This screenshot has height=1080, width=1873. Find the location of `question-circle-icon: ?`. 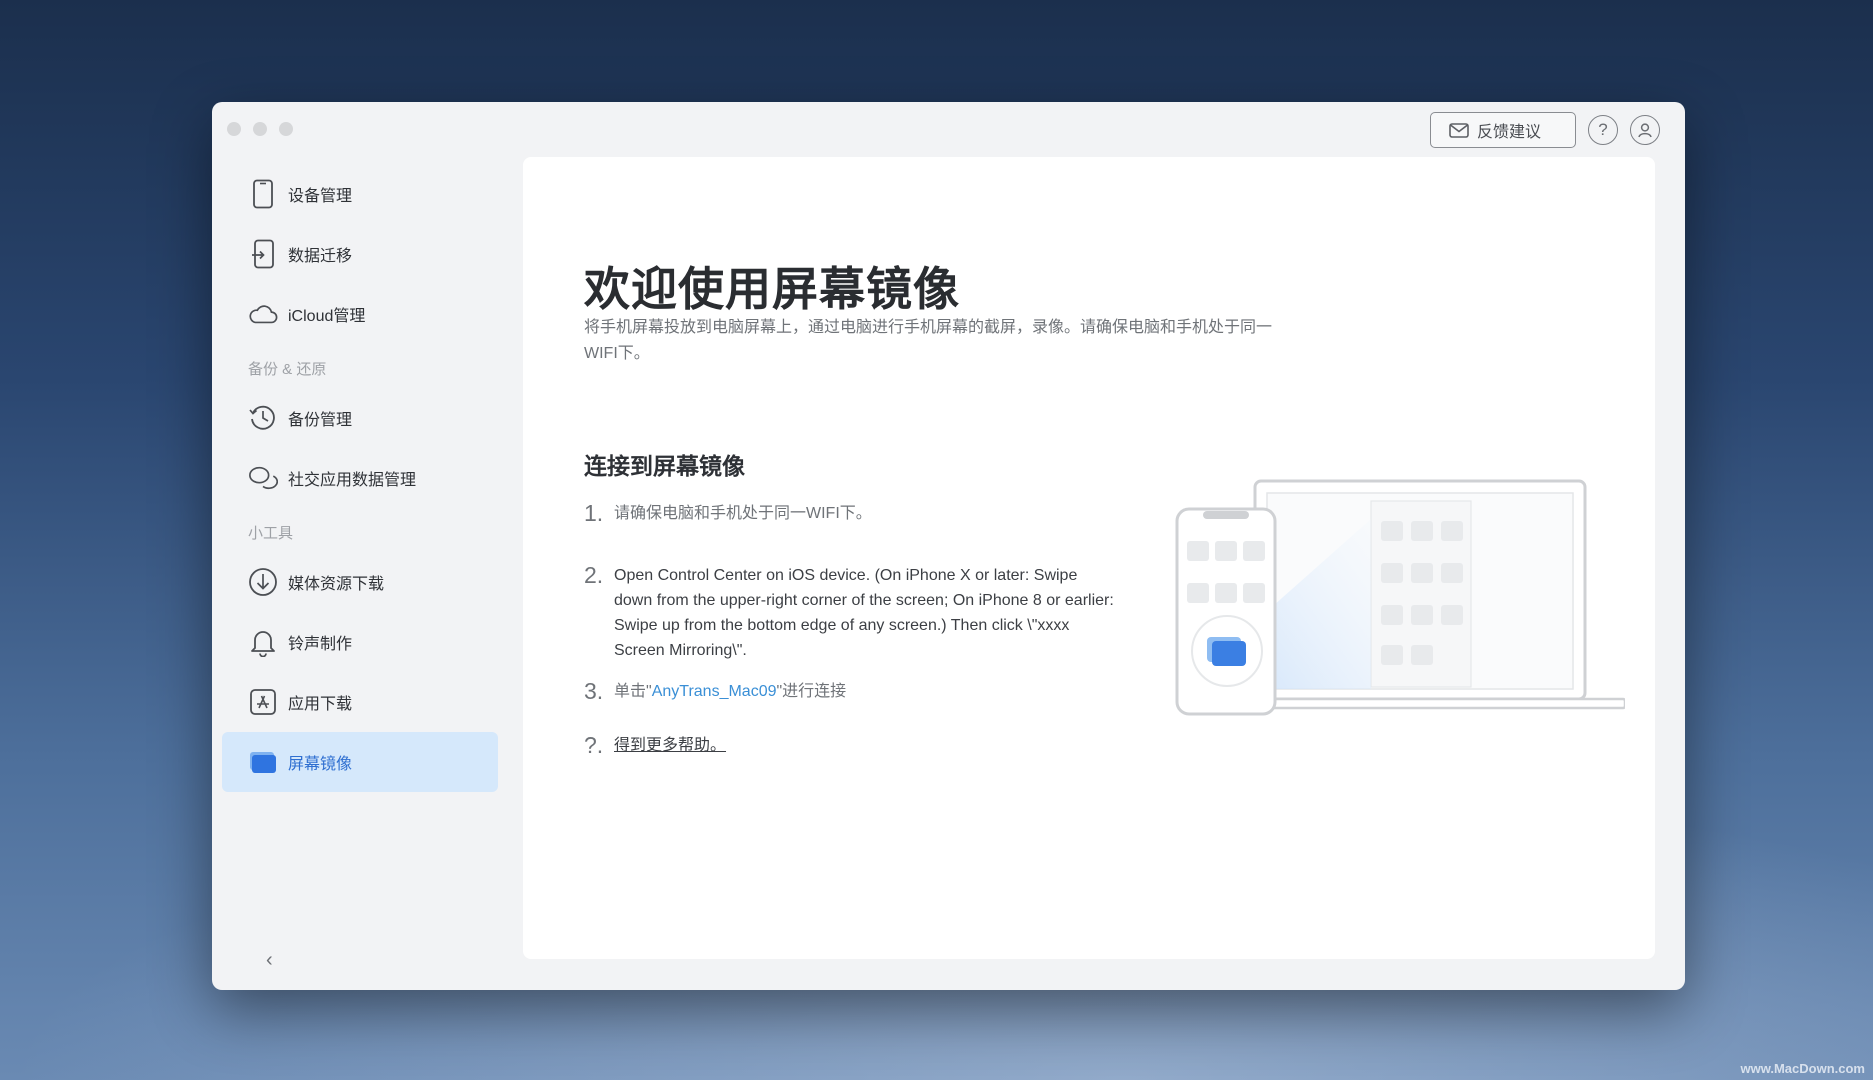

question-circle-icon: ? is located at coordinates (1603, 129).